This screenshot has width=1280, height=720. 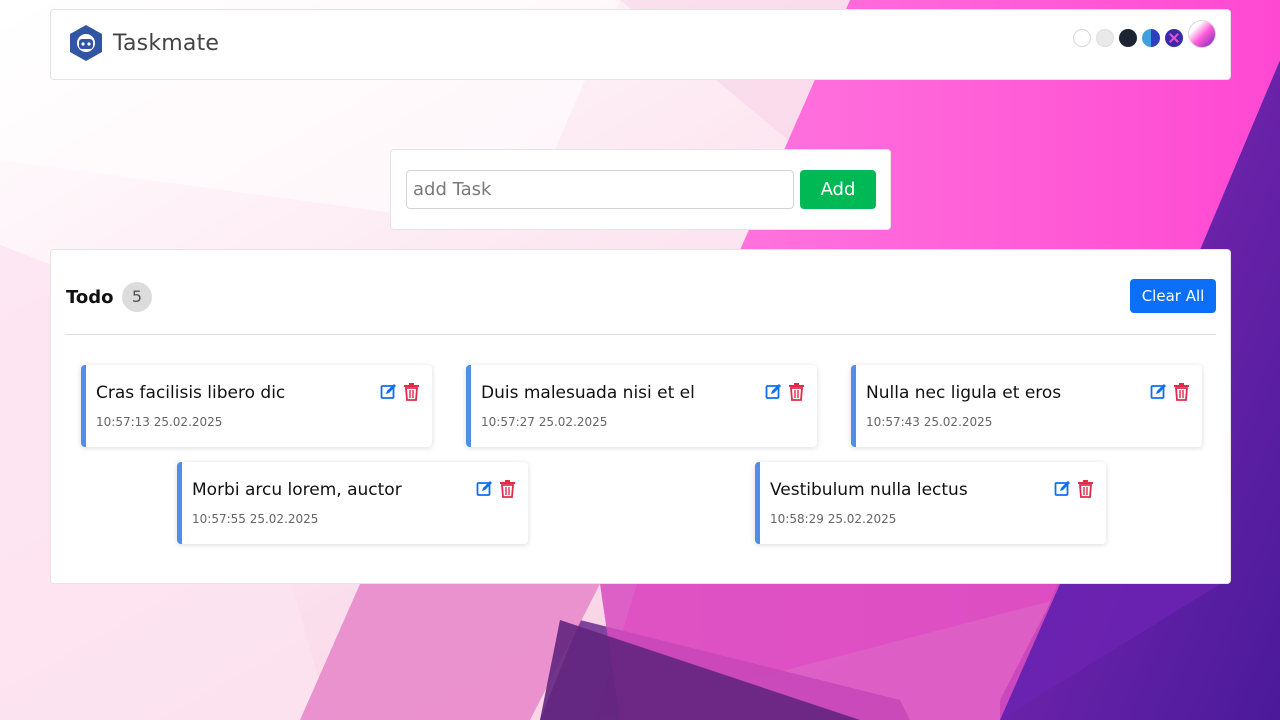 What do you see at coordinates (964, 393) in the screenshot?
I see `task-text: Nulla nec ligula et eros` at bounding box center [964, 393].